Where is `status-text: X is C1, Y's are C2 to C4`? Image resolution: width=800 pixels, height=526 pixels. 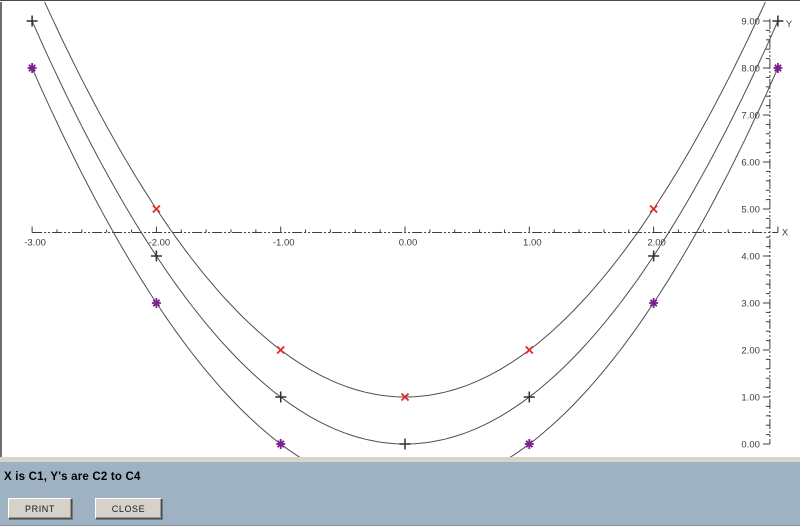
status-text: X is C1, Y's are C2 to C4 is located at coordinates (72, 477).